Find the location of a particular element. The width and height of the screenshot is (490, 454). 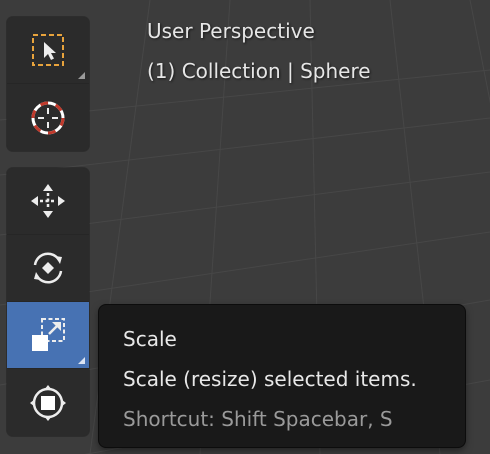

toolbar-group-transform is located at coordinates (48, 302).